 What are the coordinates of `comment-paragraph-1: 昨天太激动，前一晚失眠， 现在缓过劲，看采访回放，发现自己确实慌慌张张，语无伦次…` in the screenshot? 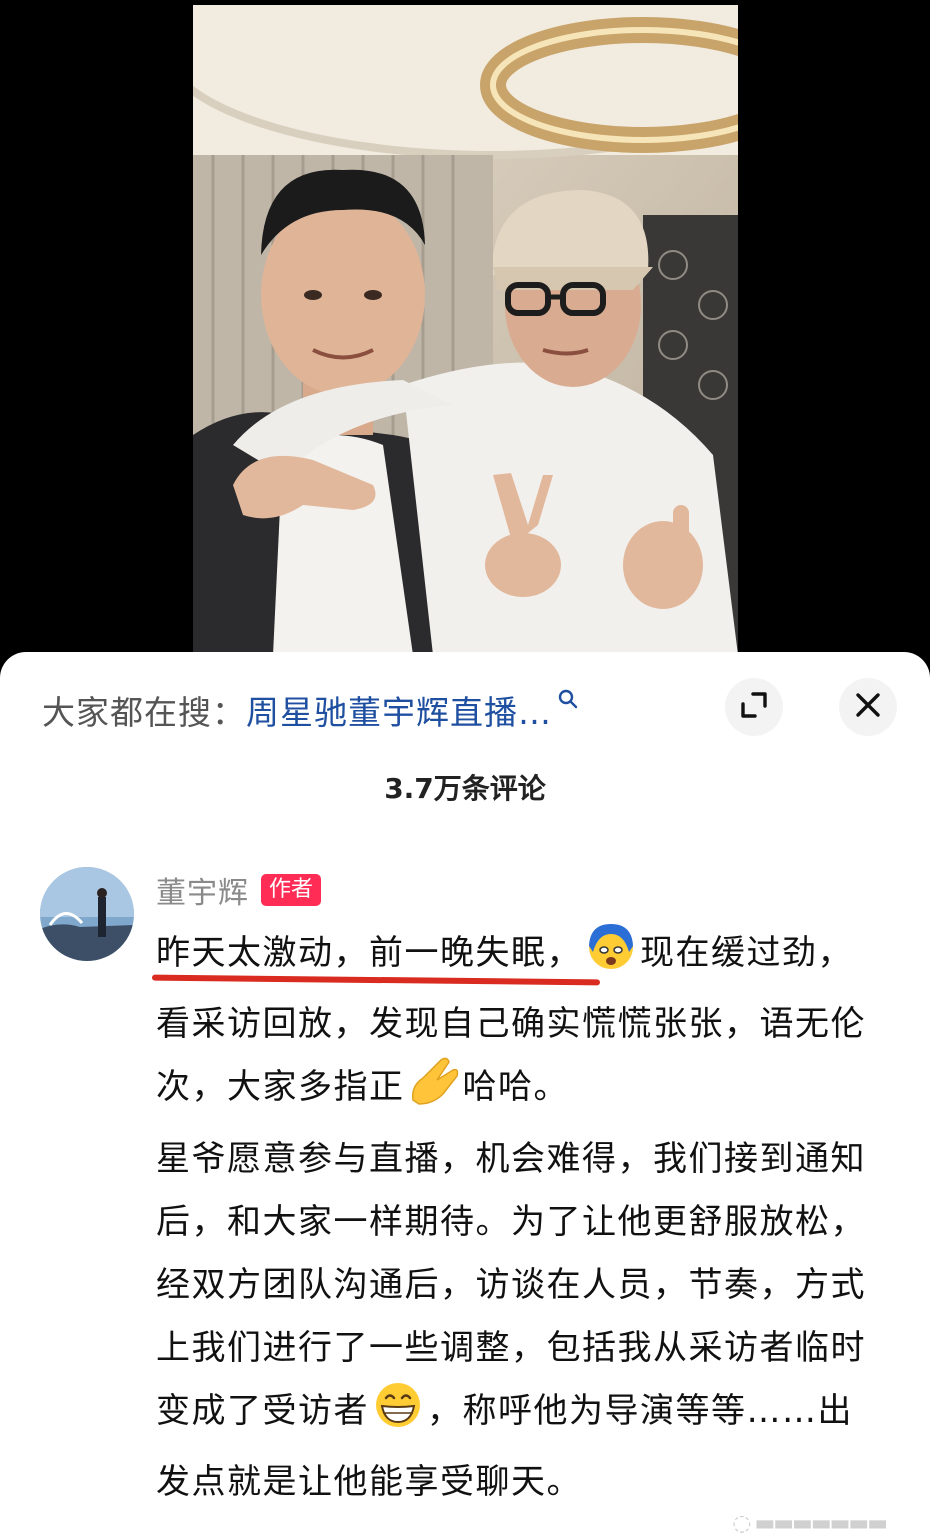 It's located at (516, 1024).